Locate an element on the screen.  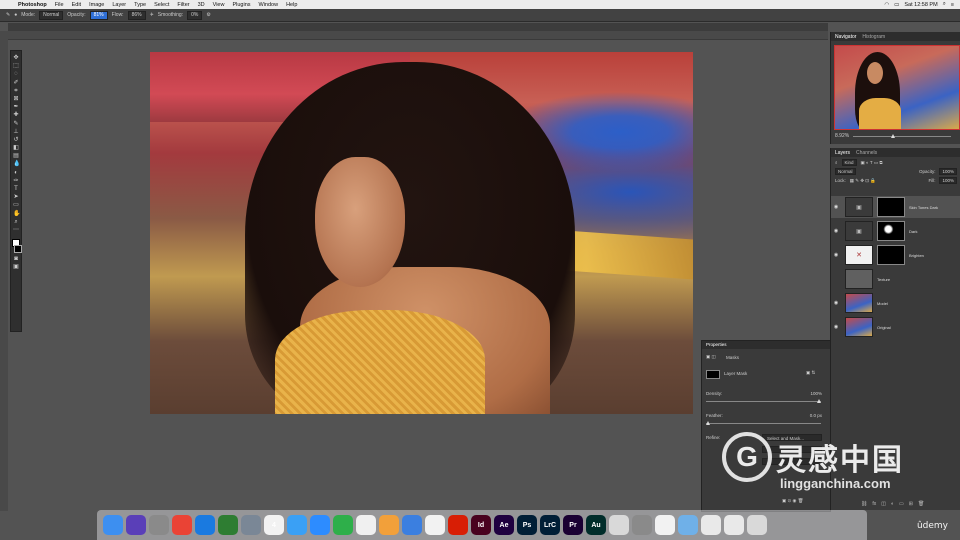
layer-name: Model is located at coordinates (882, 303).